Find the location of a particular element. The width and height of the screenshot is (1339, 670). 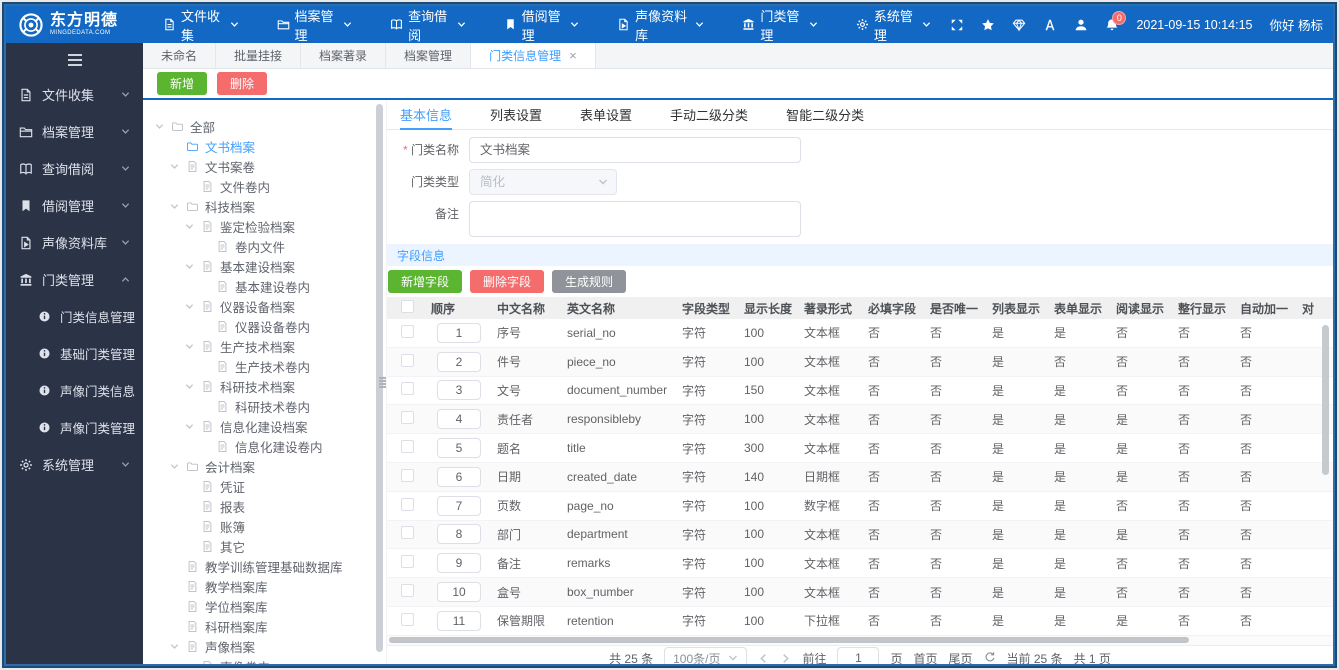

workspace-tab-5: 门类信息管理 × is located at coordinates (533, 55).